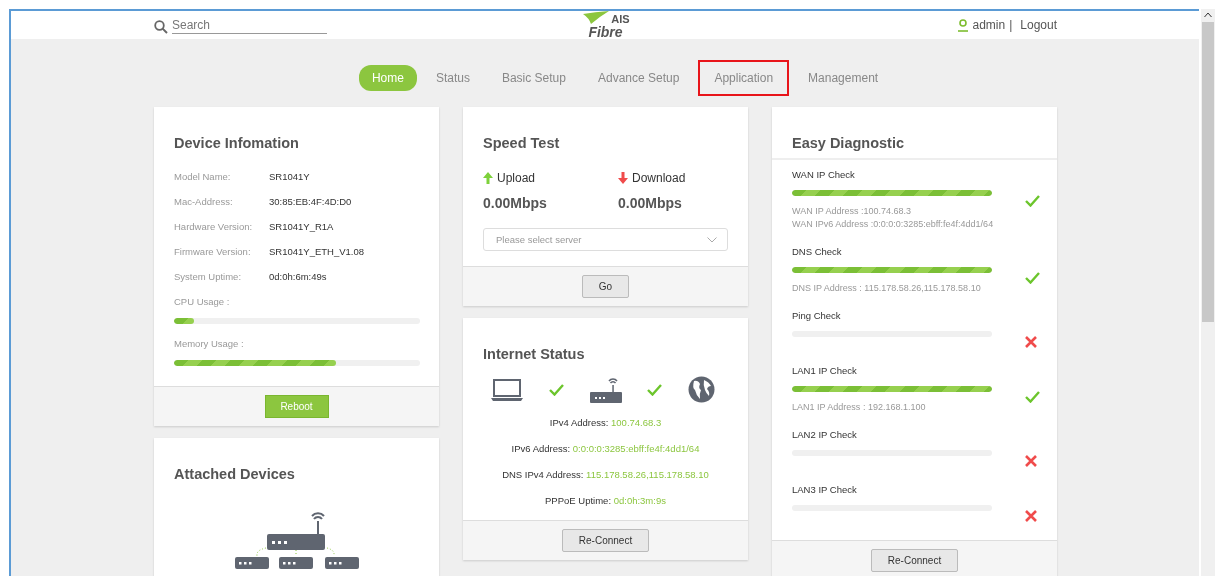  I want to click on check-detail: WAN IP Address :100.74.68.3, so click(852, 211).